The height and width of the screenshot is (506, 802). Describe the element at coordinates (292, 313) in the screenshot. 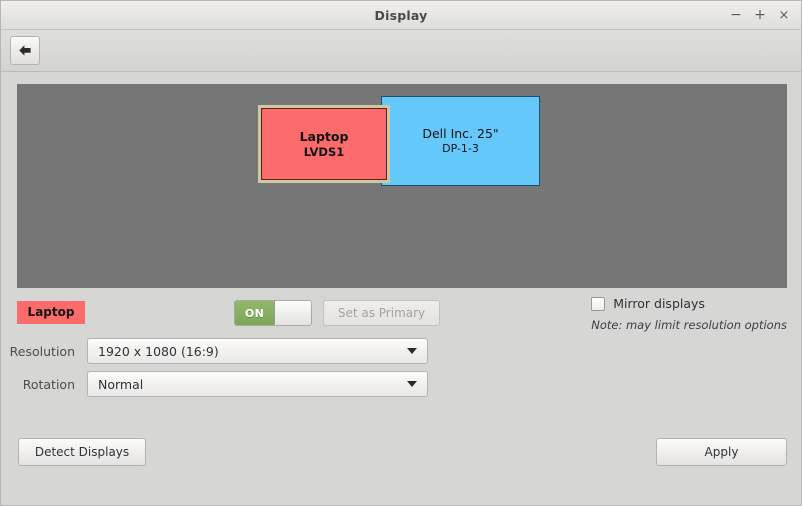

I see `toggle-knob` at that location.